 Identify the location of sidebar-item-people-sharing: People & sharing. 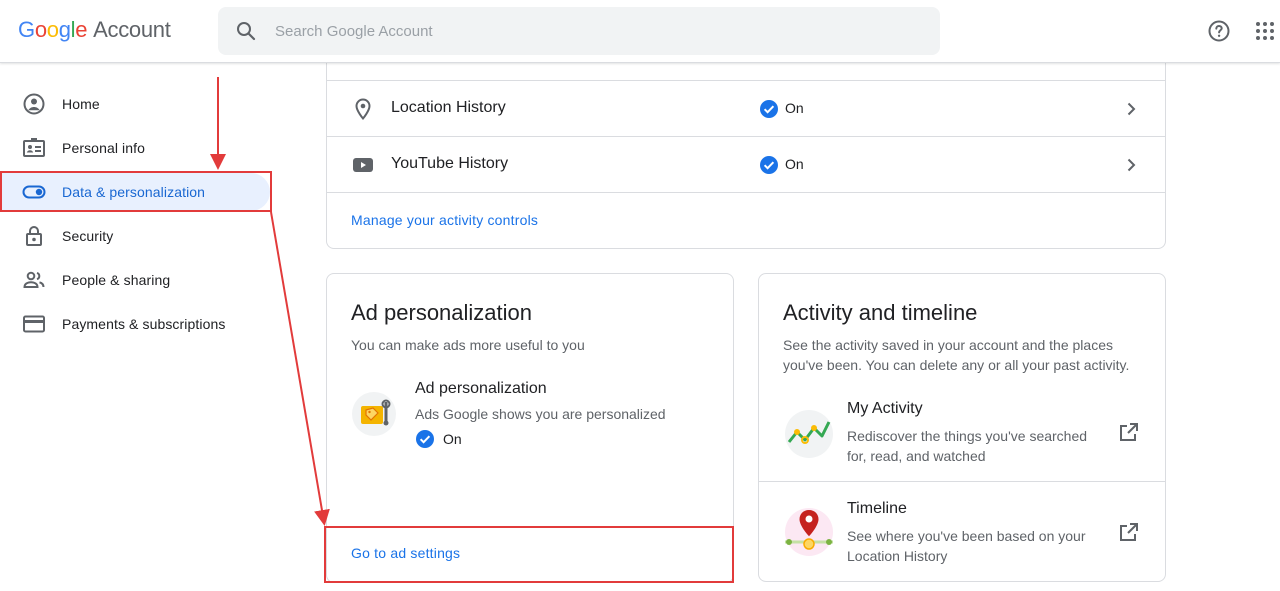
(135, 280).